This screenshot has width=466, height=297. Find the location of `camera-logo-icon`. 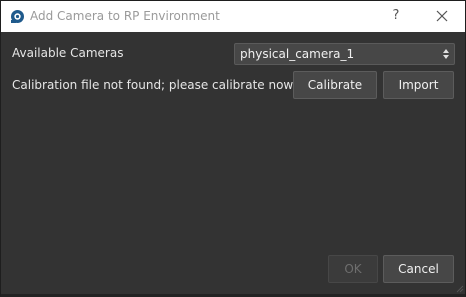

camera-logo-icon is located at coordinates (17, 16).